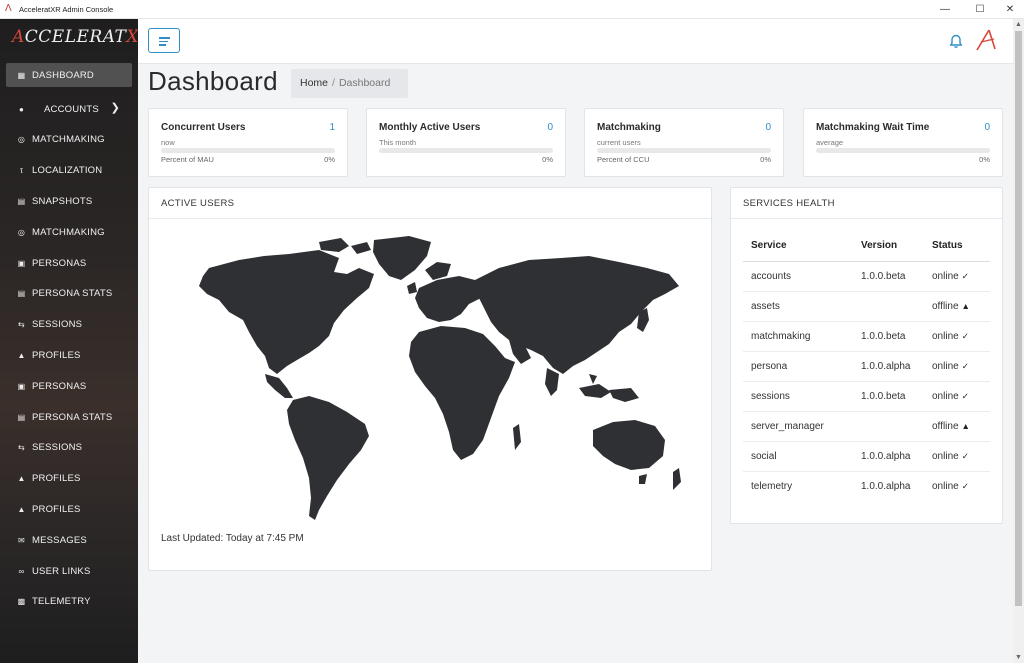  Describe the element at coordinates (866, 396) in the screenshot. I see `service-row: sessions 1.0.0.beta online ✓` at that location.